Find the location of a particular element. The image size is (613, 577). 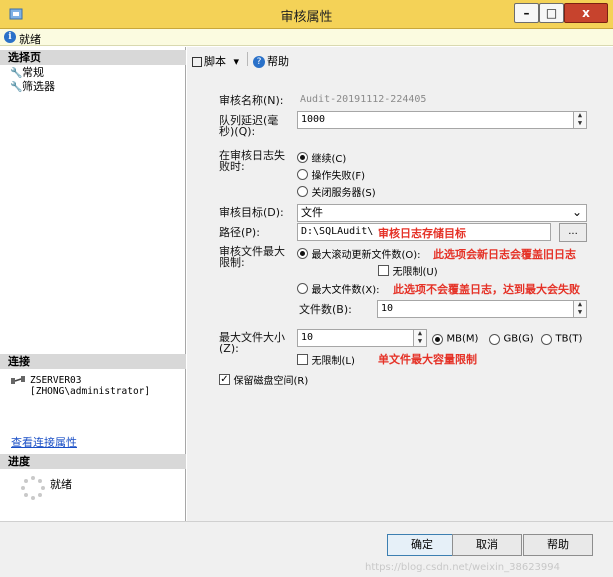

select-page-header: 选择页 is located at coordinates (93, 57).